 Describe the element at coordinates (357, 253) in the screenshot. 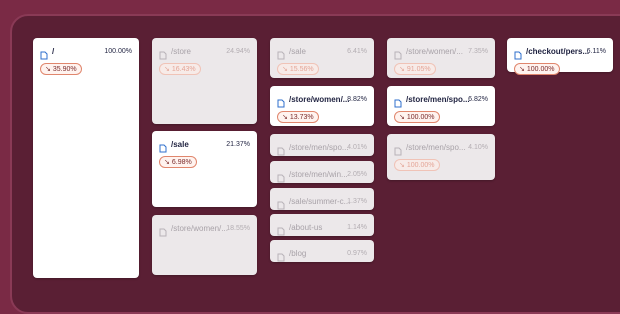

I see `node-percentage: 0.97%` at that location.